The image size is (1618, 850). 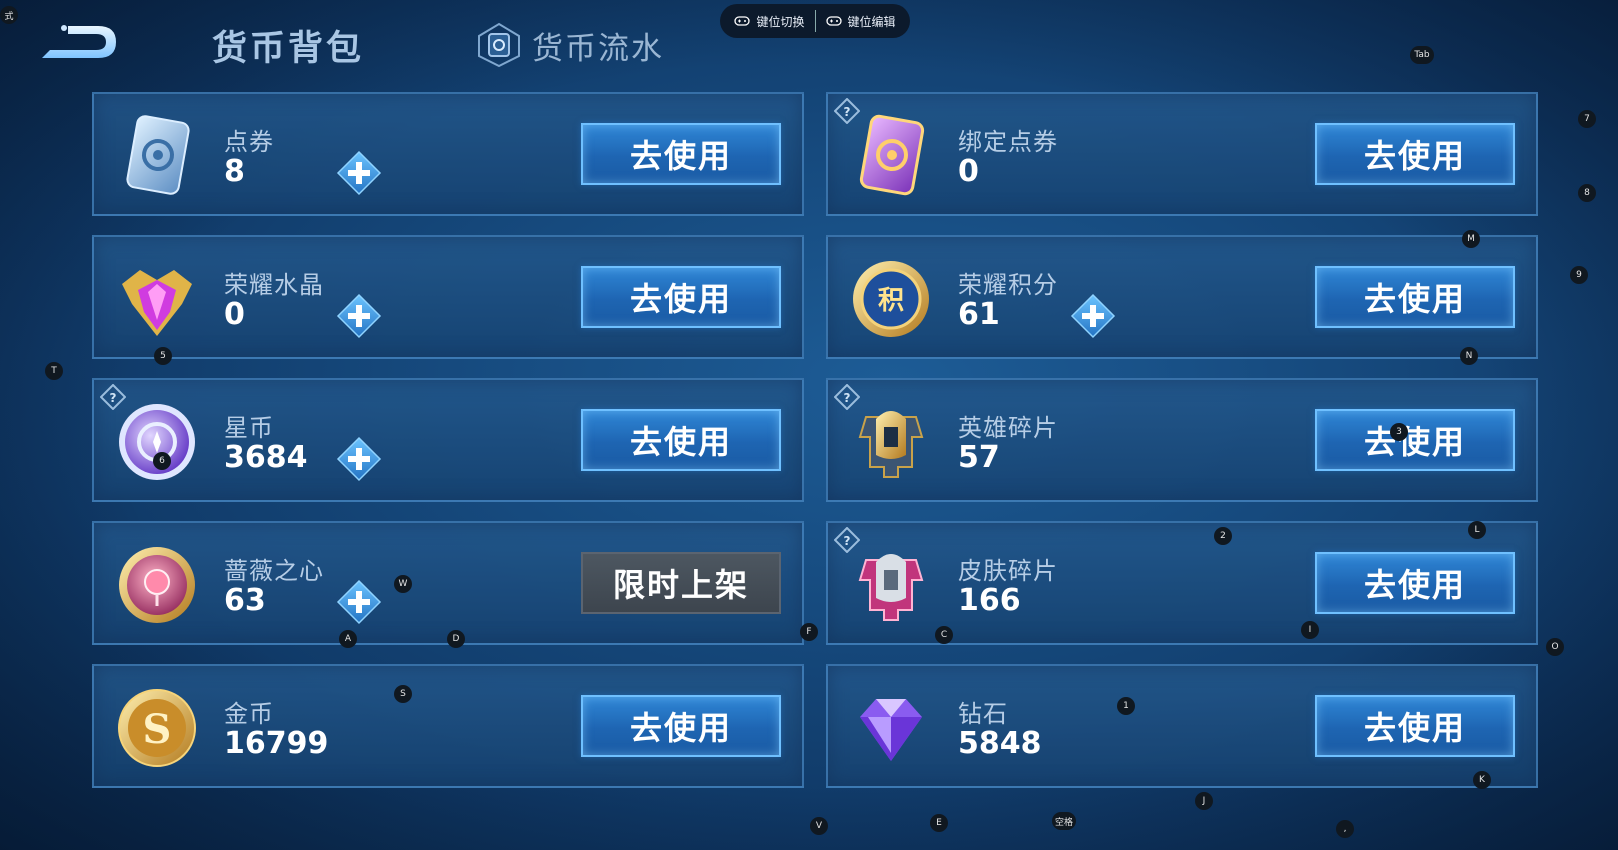 What do you see at coordinates (245, 600) in the screenshot?
I see `currency-amount: 63` at bounding box center [245, 600].